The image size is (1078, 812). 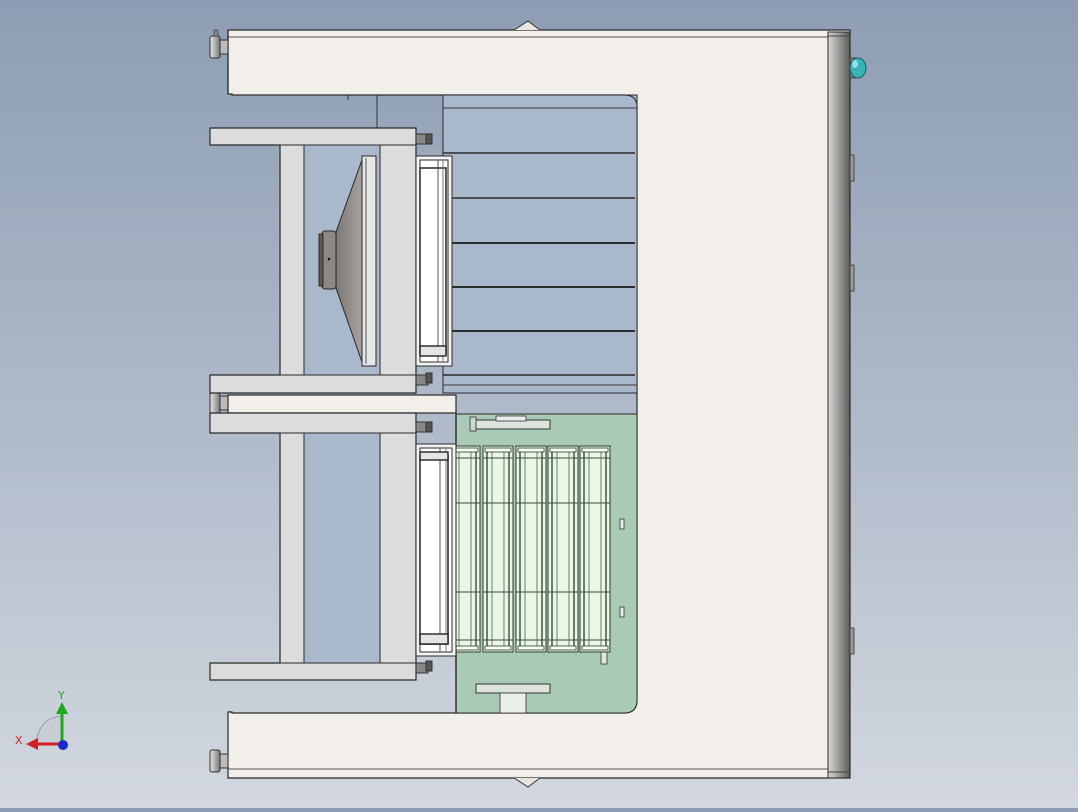 What do you see at coordinates (858, 68) in the screenshot?
I see `indicator-light` at bounding box center [858, 68].